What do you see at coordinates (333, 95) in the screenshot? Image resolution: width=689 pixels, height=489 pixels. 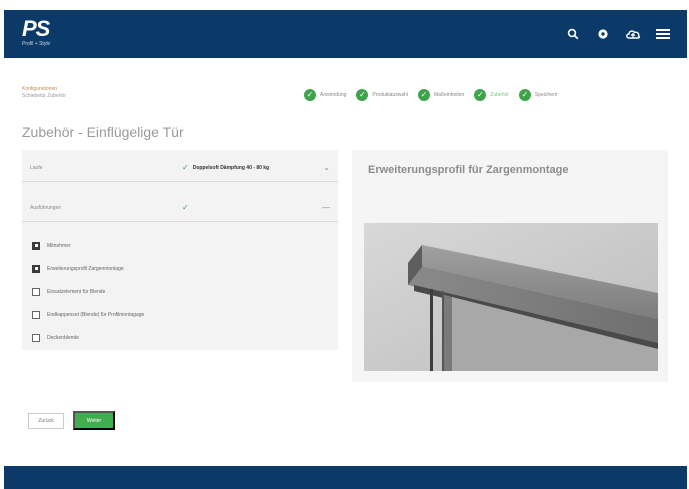 I see `step-label: Anwendung` at bounding box center [333, 95].